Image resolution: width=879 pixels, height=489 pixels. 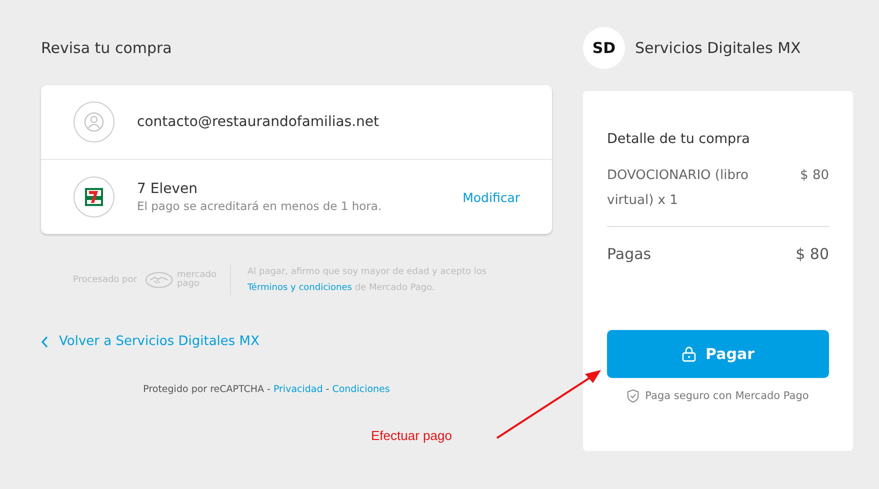 I want to click on payment-note: El pago se acreditará en menos de 1 hora., so click(x=260, y=206).